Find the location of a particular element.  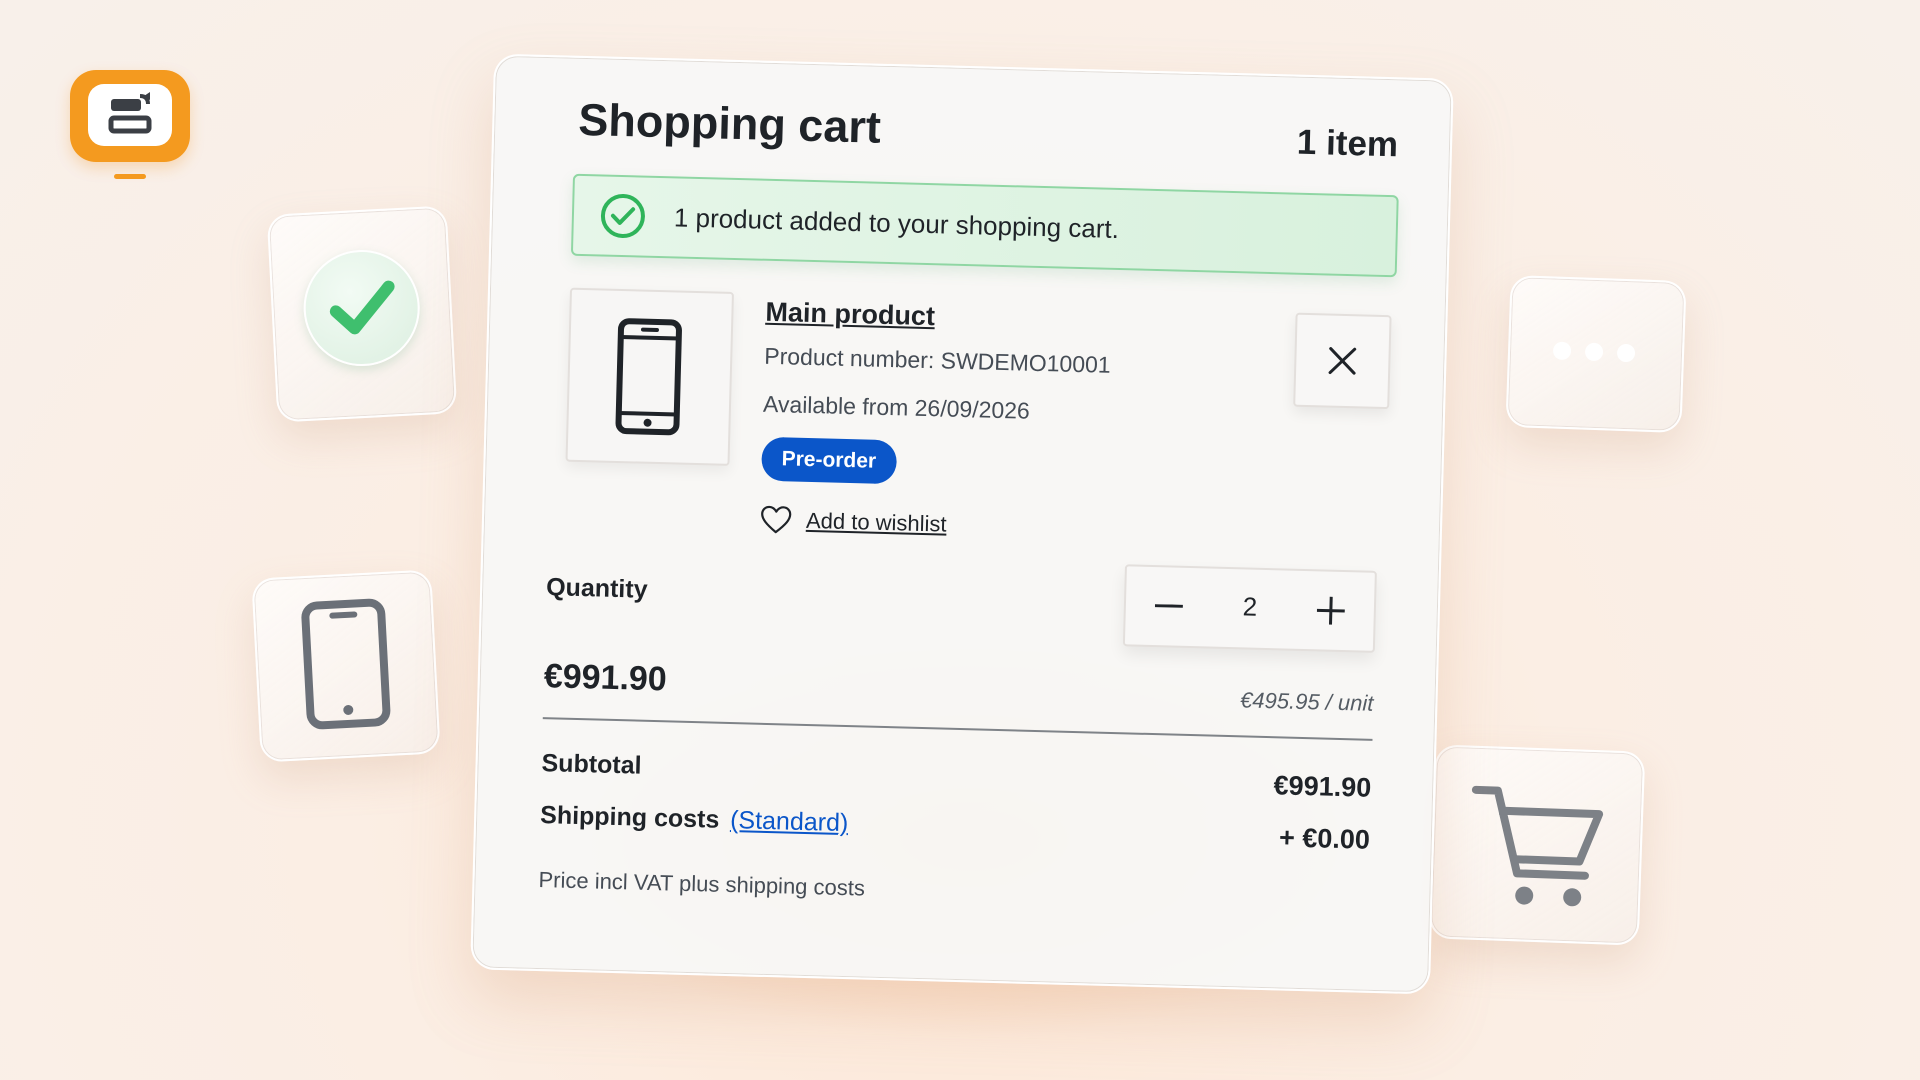

chat-bubble-icon is located at coordinates (1594, 352).